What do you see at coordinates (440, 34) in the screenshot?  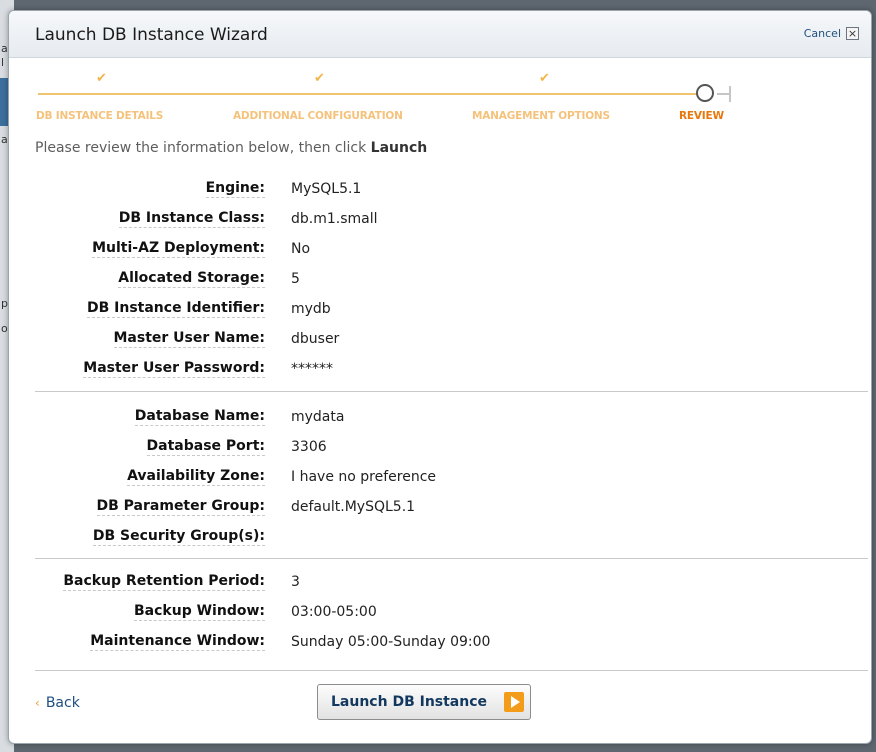 I see `dialog-titlebar: Launch DB Instance Wizard Cancel ×` at bounding box center [440, 34].